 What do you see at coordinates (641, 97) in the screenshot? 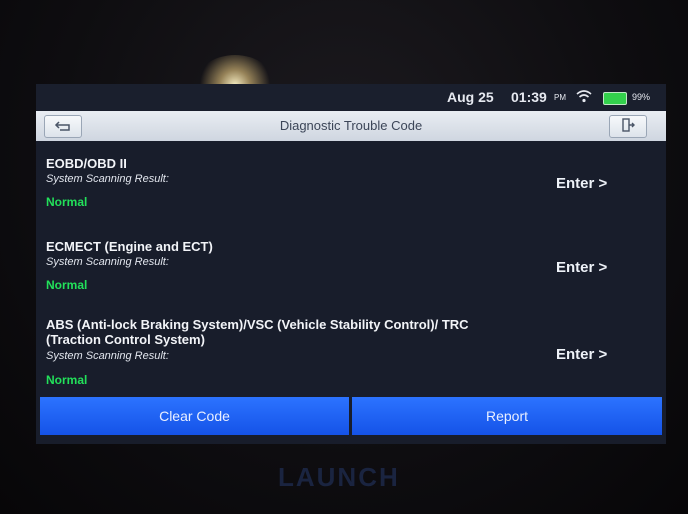
I see `battery-percent: 99%` at bounding box center [641, 97].